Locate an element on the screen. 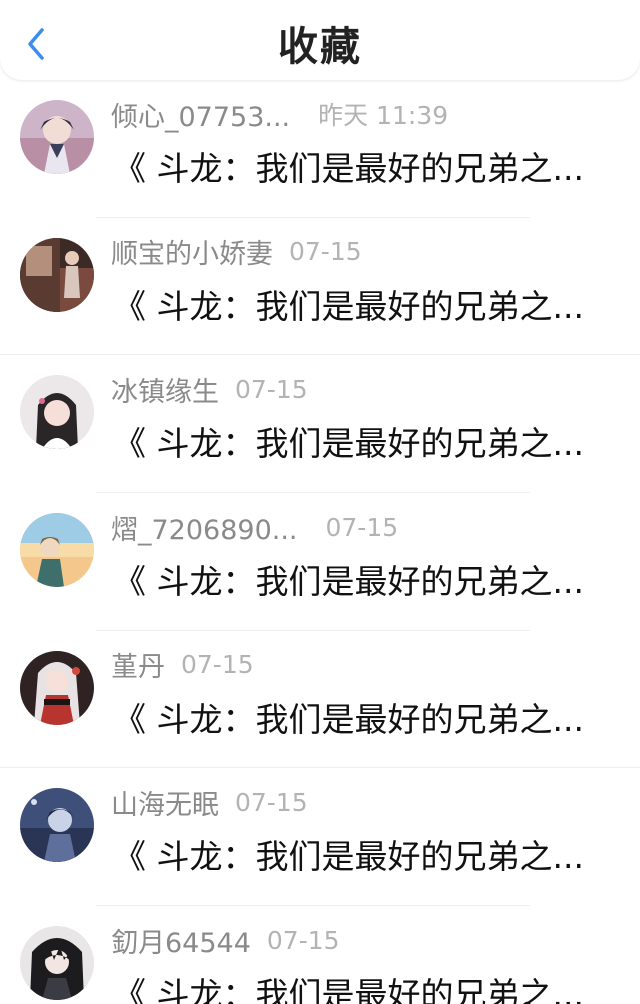 This screenshot has width=640, height=1004. item-meta: 釖月64544 07-15 is located at coordinates (225, 940).